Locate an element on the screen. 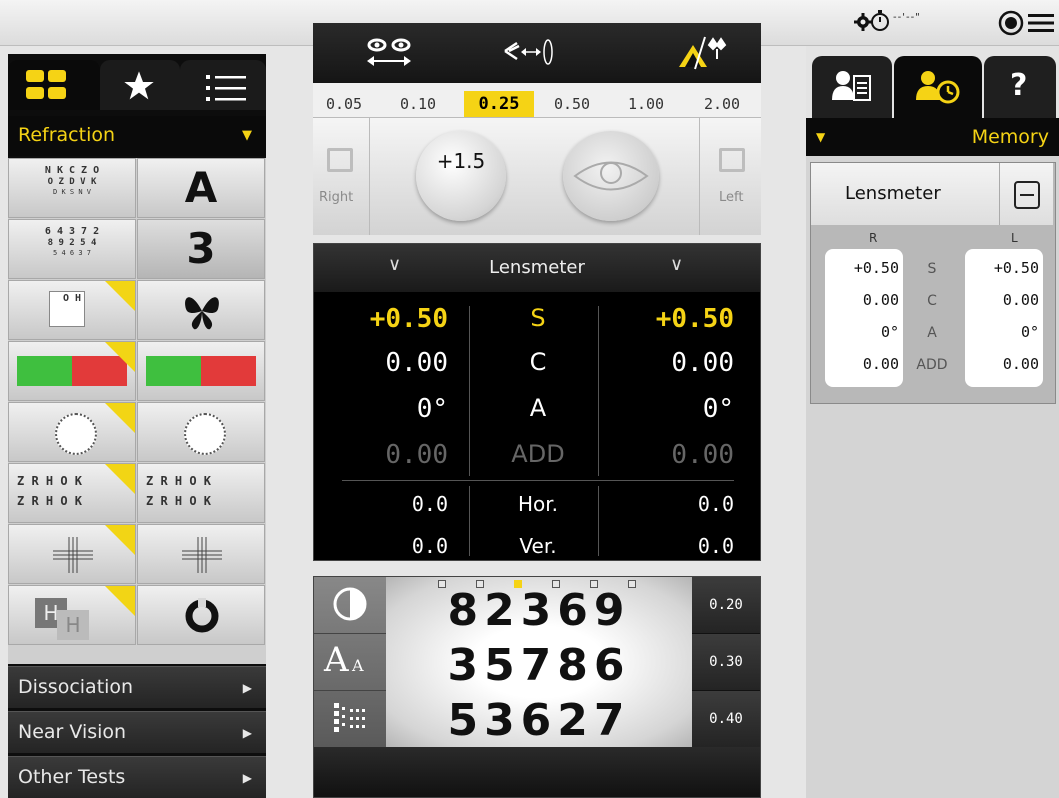  chevron-down-icon: ∨ is located at coordinates (676, 264).